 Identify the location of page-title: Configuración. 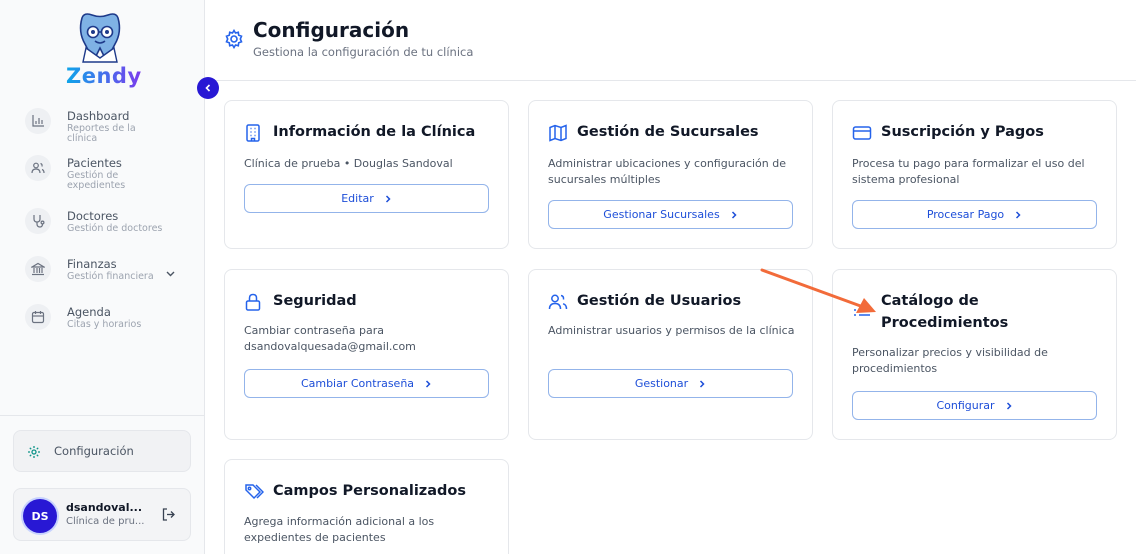
(331, 30).